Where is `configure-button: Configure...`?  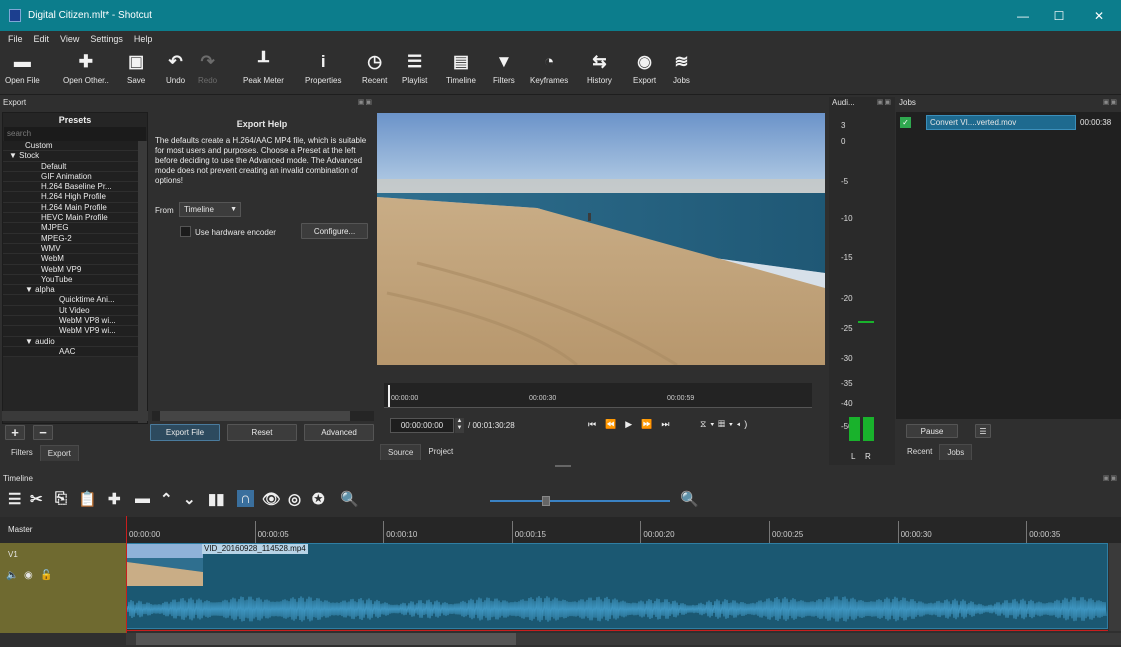
configure-button: Configure... is located at coordinates (334, 231).